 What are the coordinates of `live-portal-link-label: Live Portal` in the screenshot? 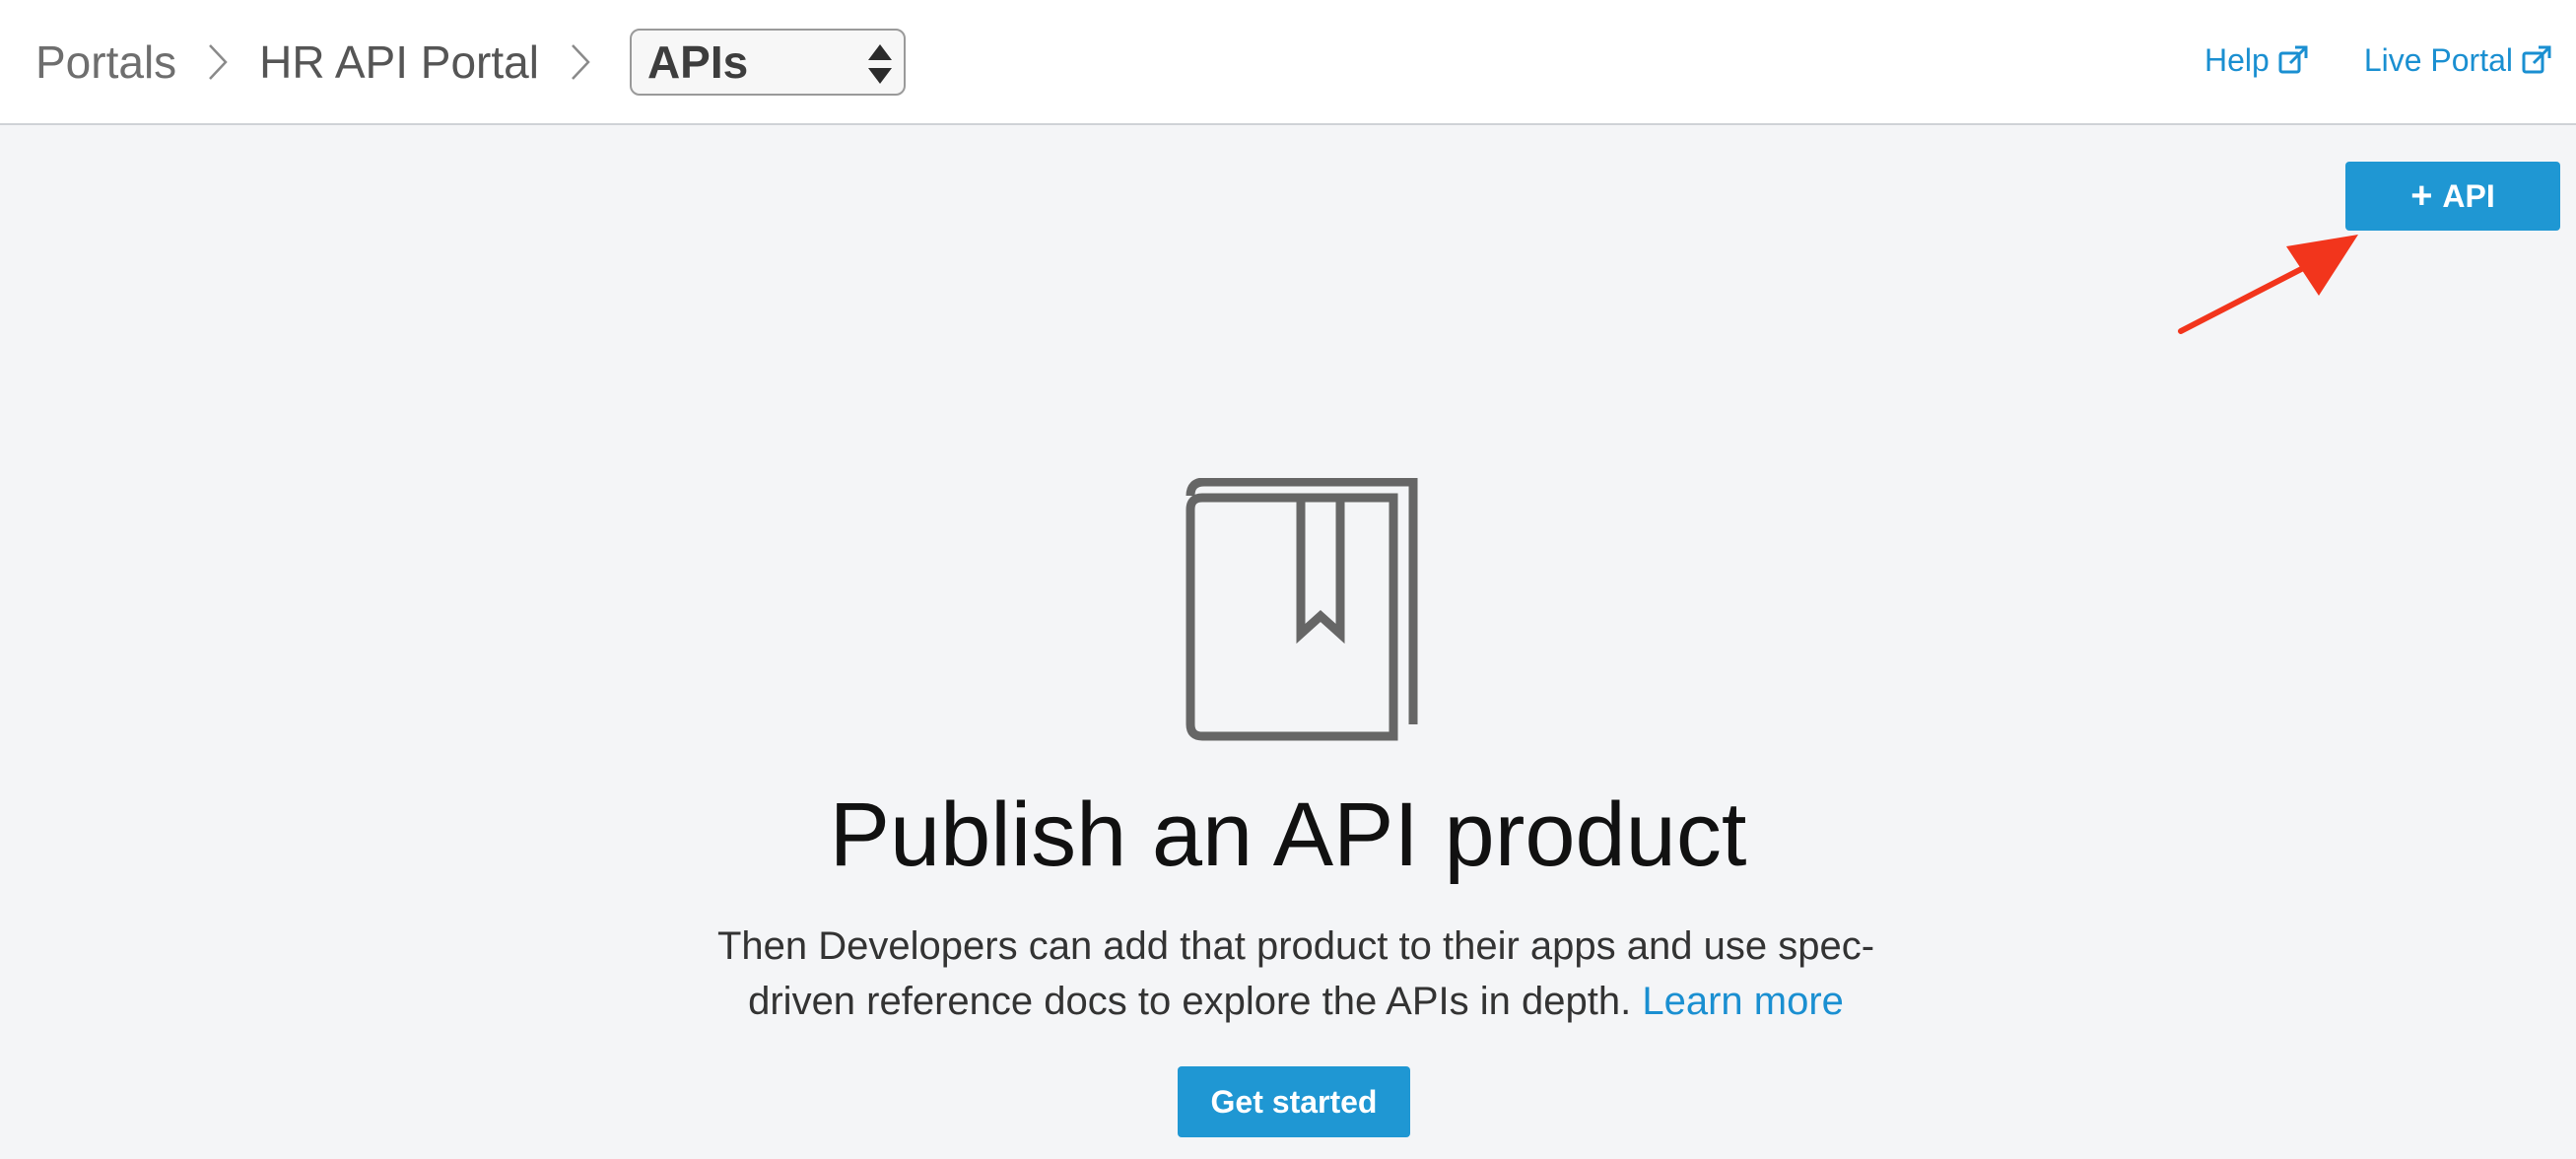 It's located at (2438, 60).